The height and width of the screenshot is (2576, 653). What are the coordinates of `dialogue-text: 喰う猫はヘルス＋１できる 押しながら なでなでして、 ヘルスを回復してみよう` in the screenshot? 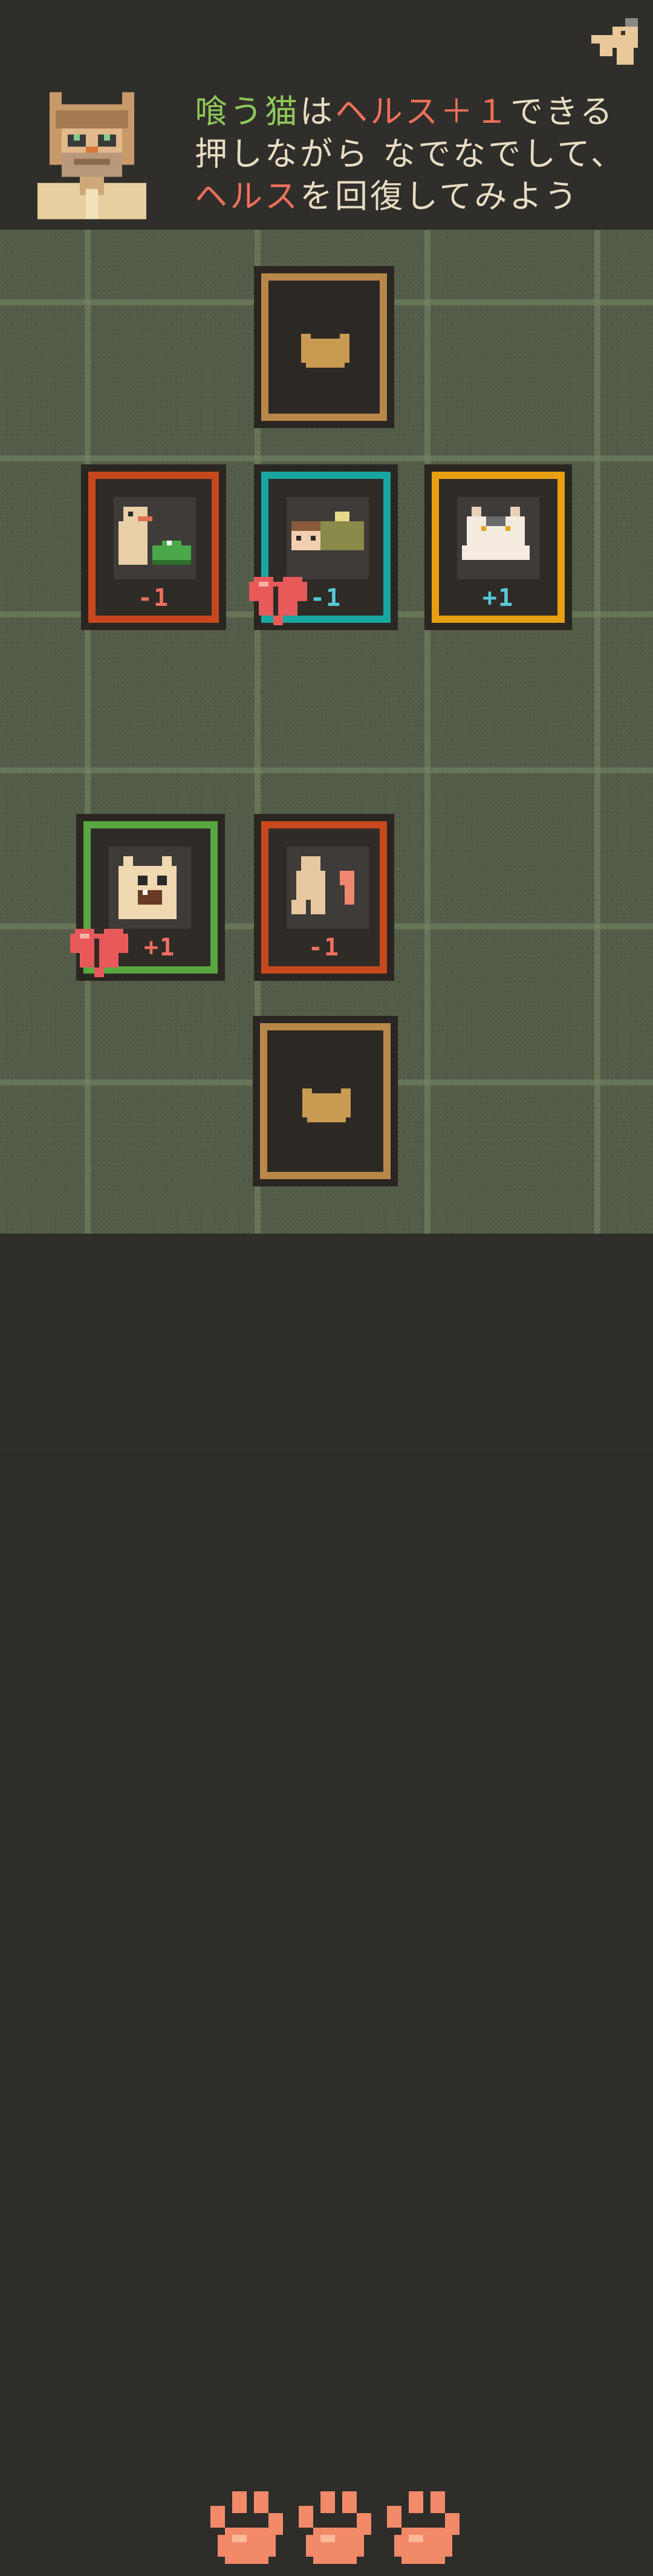 It's located at (411, 154).